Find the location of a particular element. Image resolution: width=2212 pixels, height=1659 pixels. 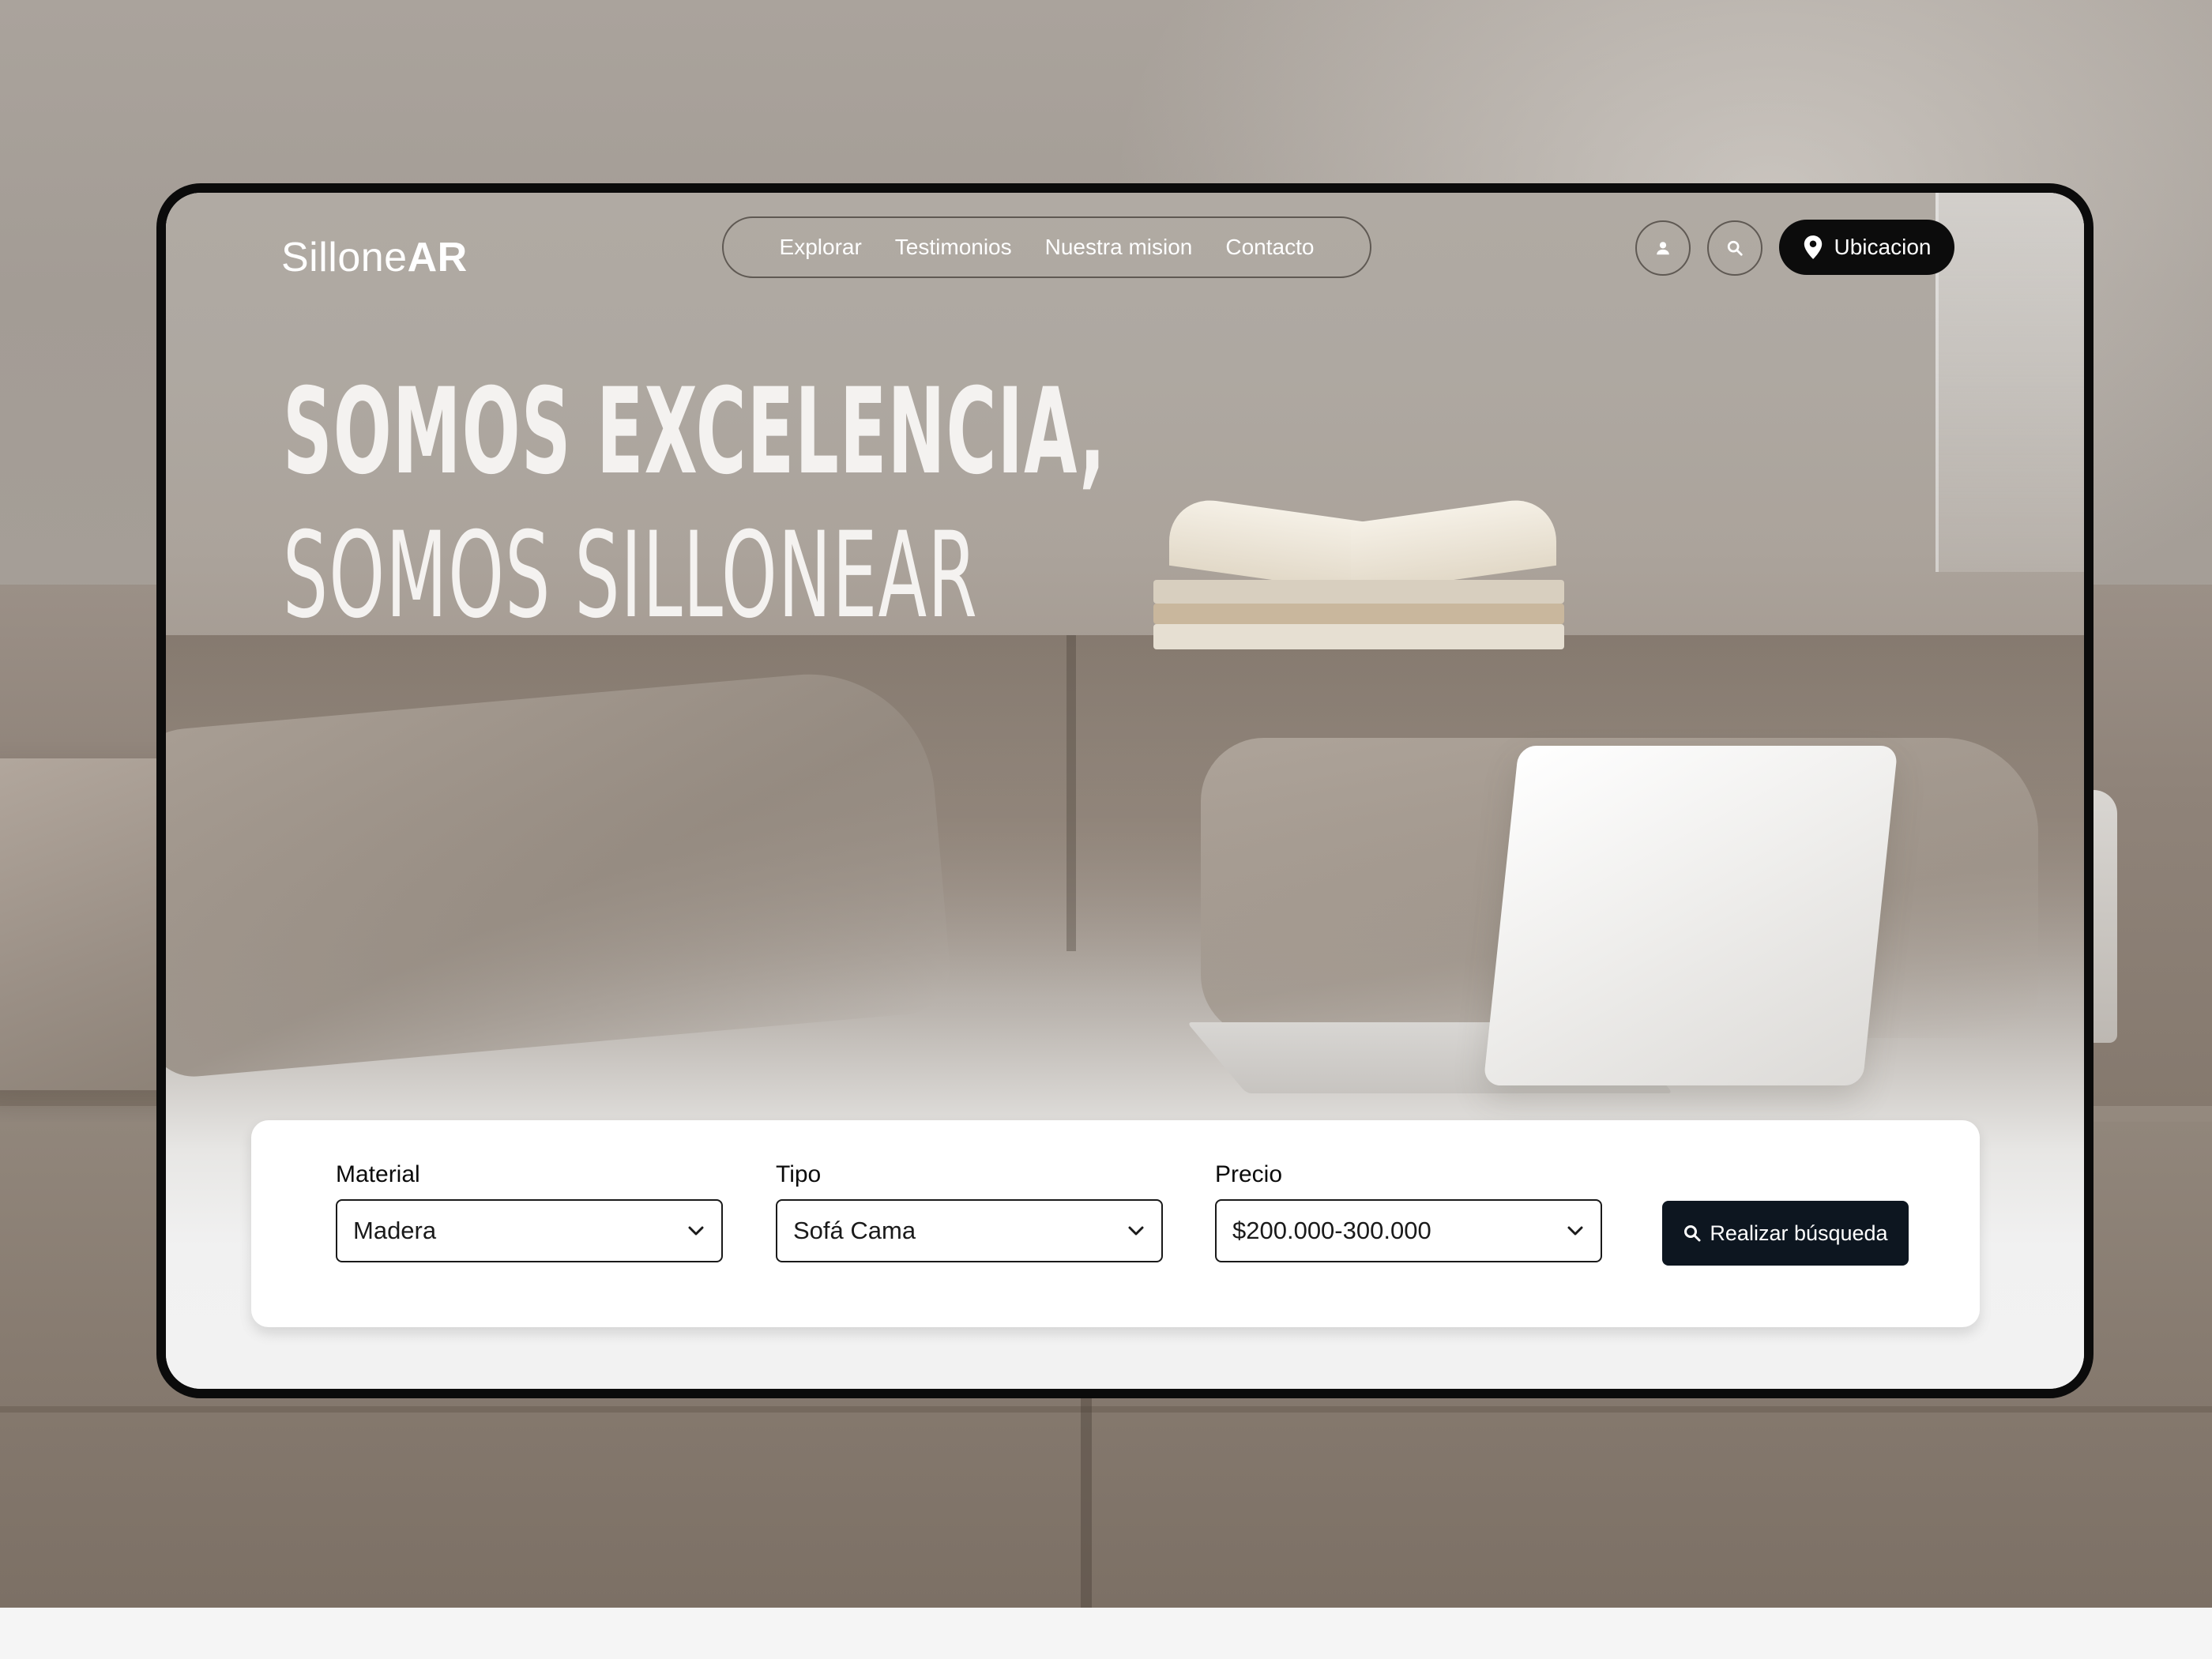

tipo-field: Tipo Sofá Cama is located at coordinates (970, 1212).